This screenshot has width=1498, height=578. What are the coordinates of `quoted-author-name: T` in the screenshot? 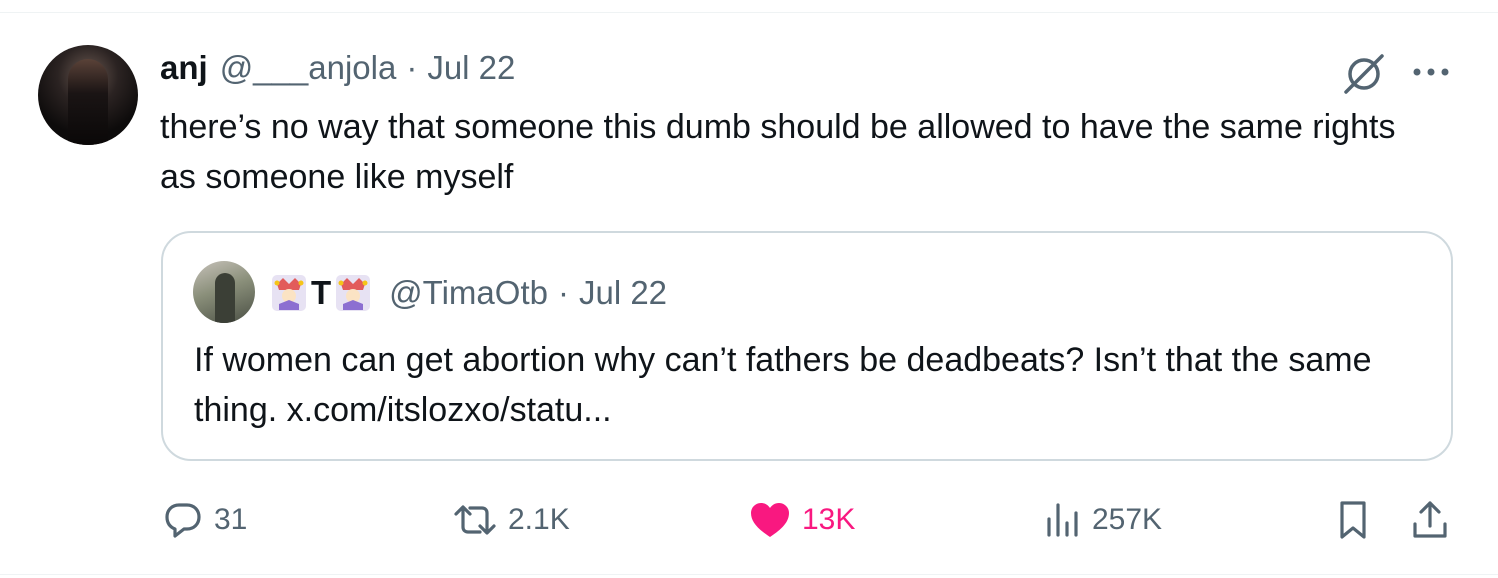 It's located at (321, 293).